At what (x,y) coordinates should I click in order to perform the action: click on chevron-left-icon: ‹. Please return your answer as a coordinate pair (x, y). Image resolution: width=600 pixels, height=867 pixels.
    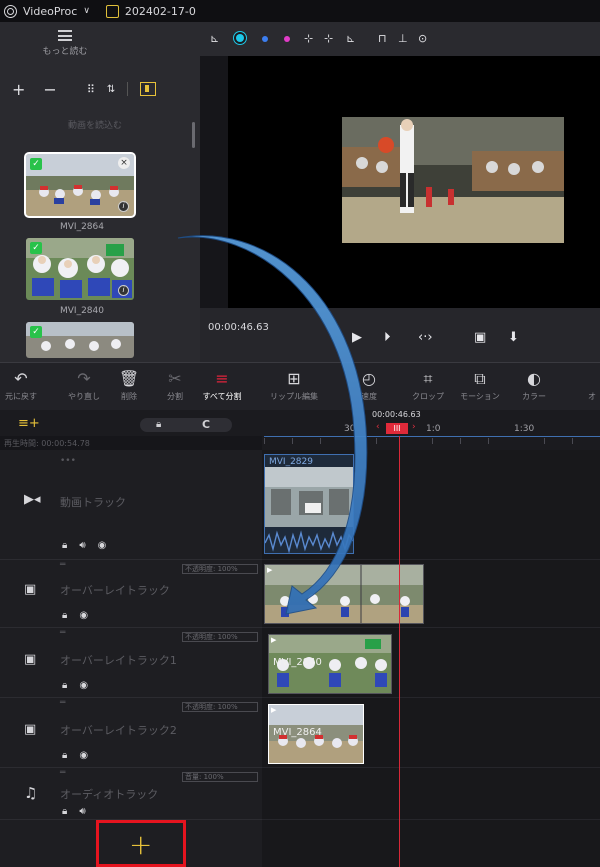
    Looking at the image, I should click on (378, 427).